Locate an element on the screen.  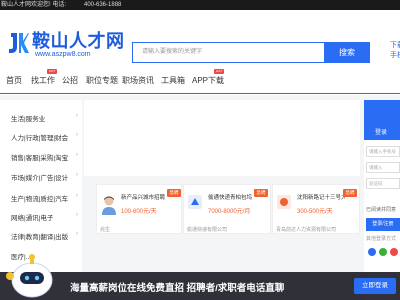
site-logo: 鞍山人才网 www.aszpw8.com is located at coordinates (65, 45).